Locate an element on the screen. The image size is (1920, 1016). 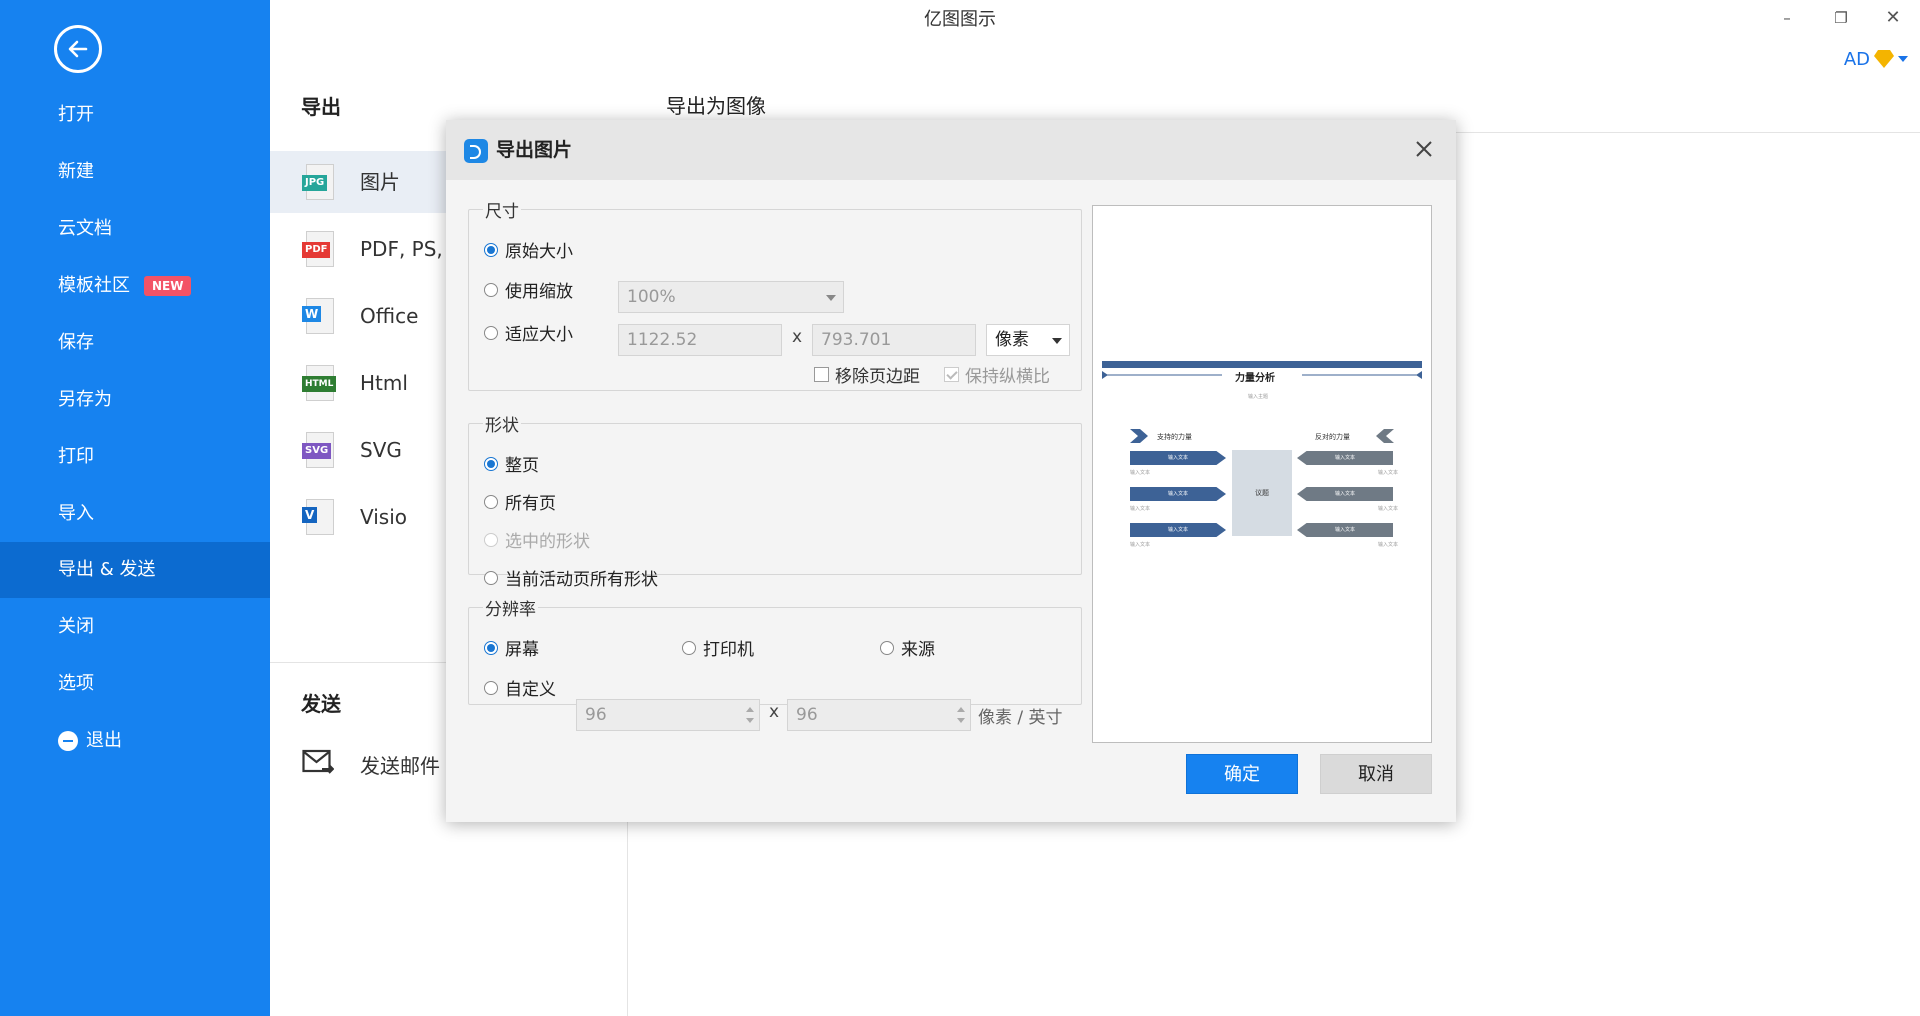
export-heading: 导出 is located at coordinates (321, 107).